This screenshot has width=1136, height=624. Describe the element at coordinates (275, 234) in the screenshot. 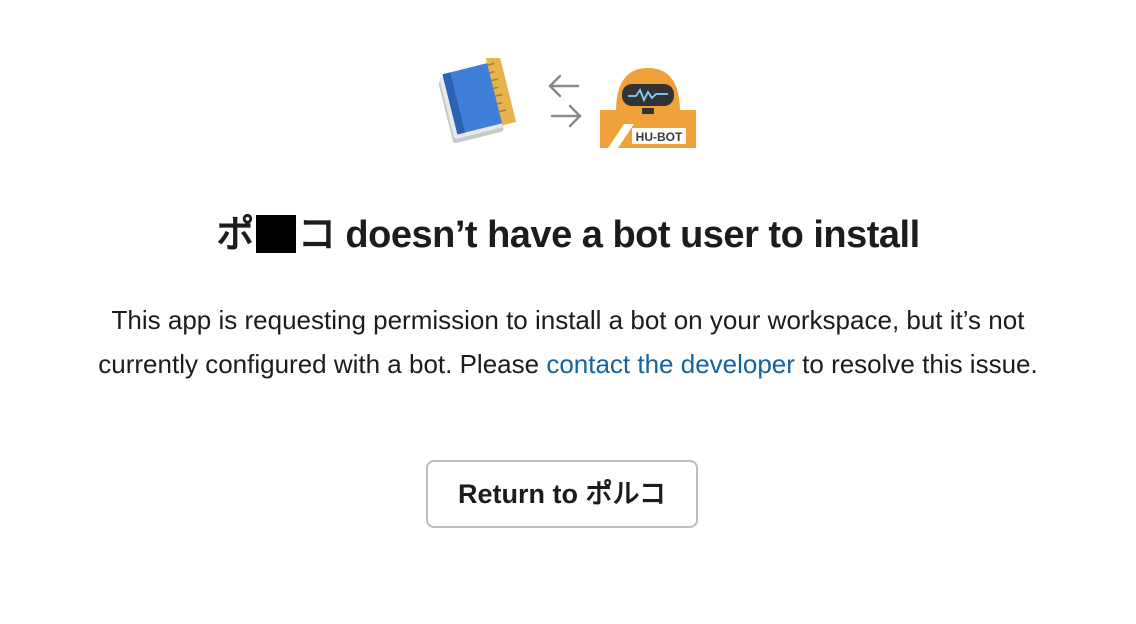

I see `redacted-block` at that location.